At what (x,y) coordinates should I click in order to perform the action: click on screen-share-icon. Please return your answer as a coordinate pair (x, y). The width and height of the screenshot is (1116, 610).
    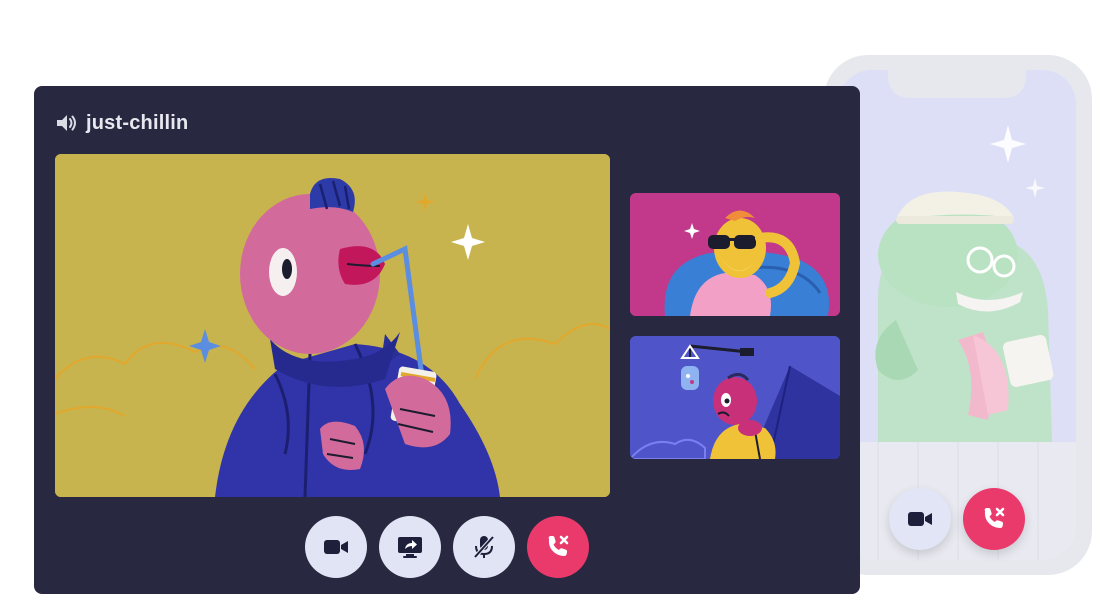
    Looking at the image, I should click on (410, 547).